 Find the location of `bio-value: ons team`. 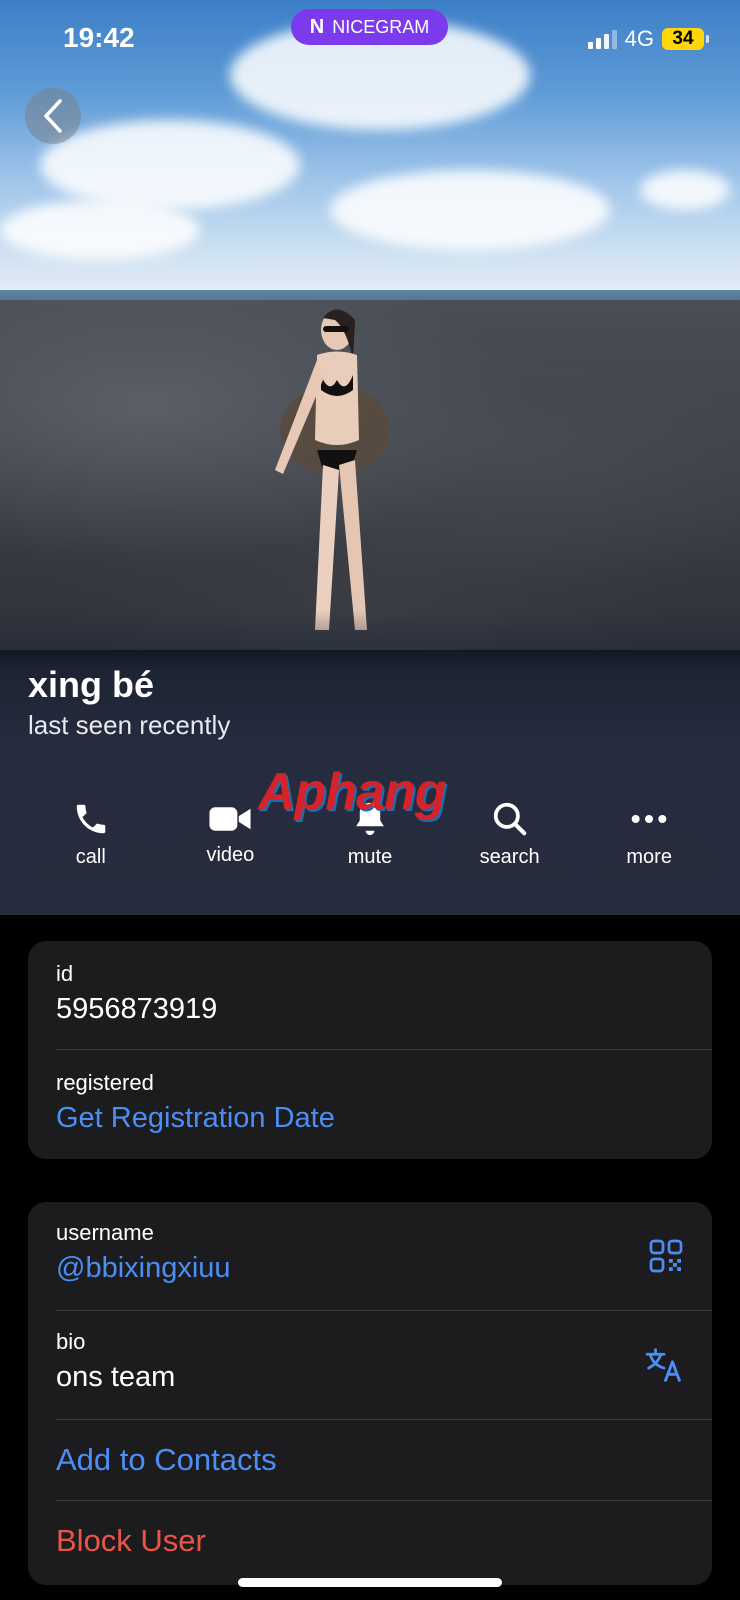

bio-value: ons team is located at coordinates (116, 1377).